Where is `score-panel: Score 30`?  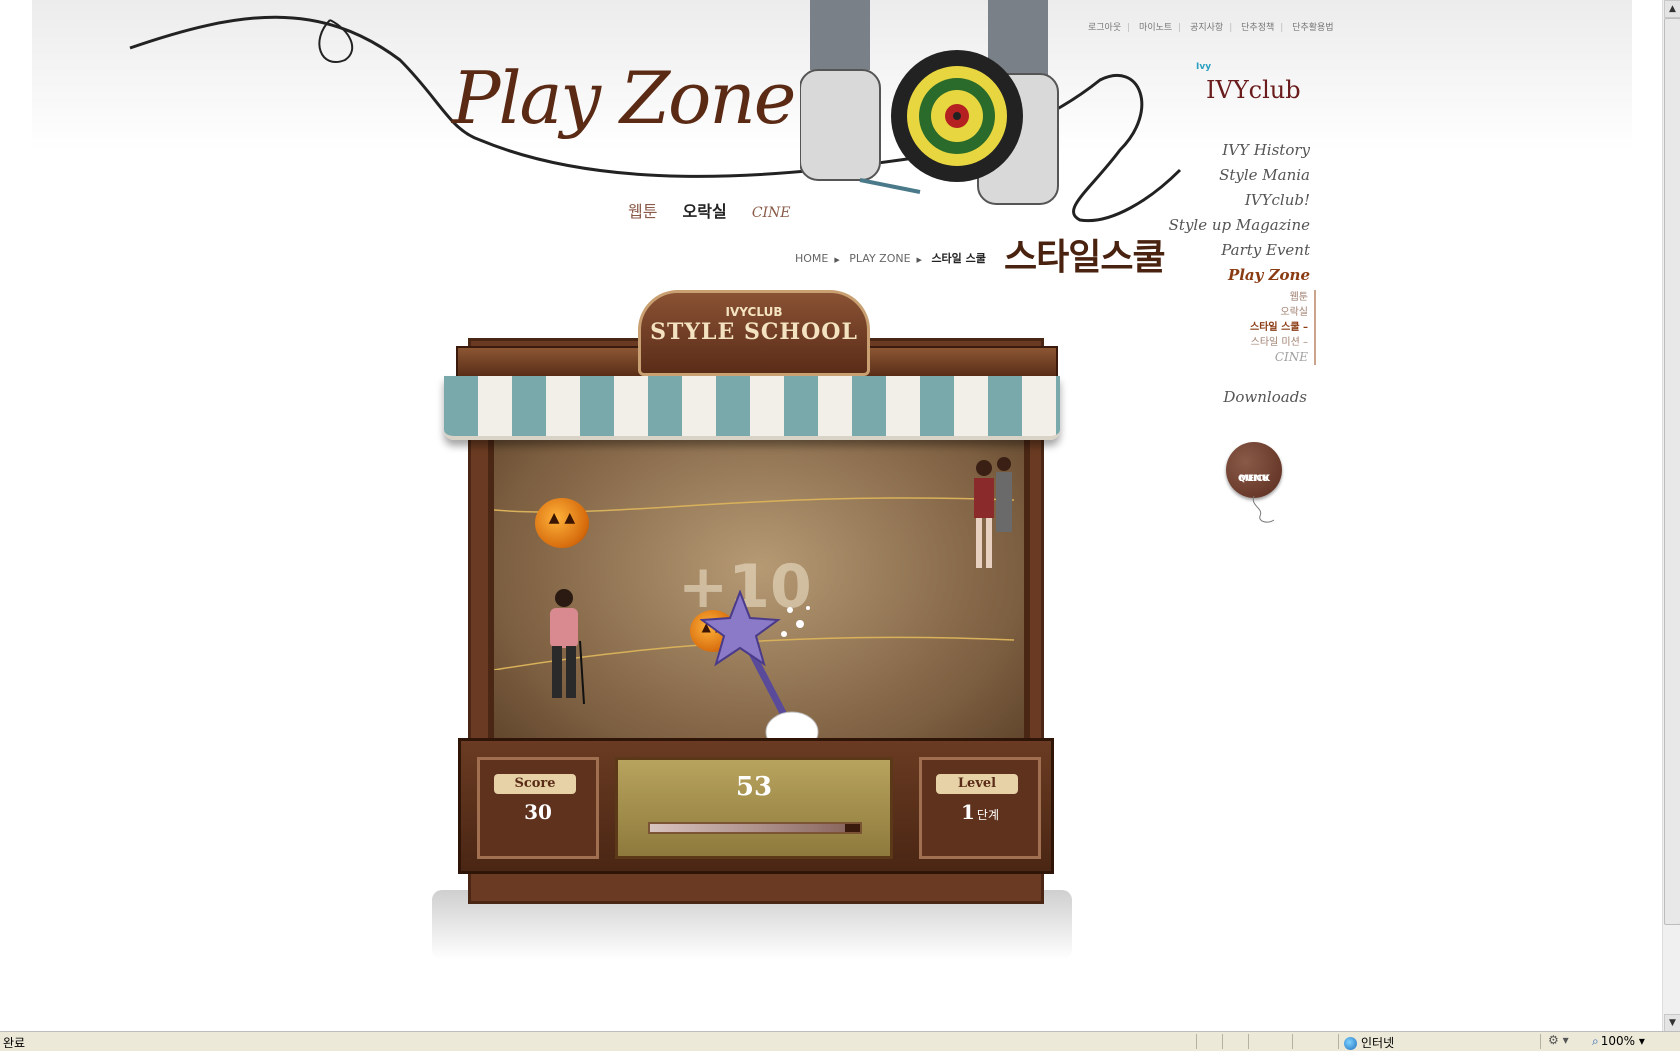
score-panel: Score 30 is located at coordinates (538, 808).